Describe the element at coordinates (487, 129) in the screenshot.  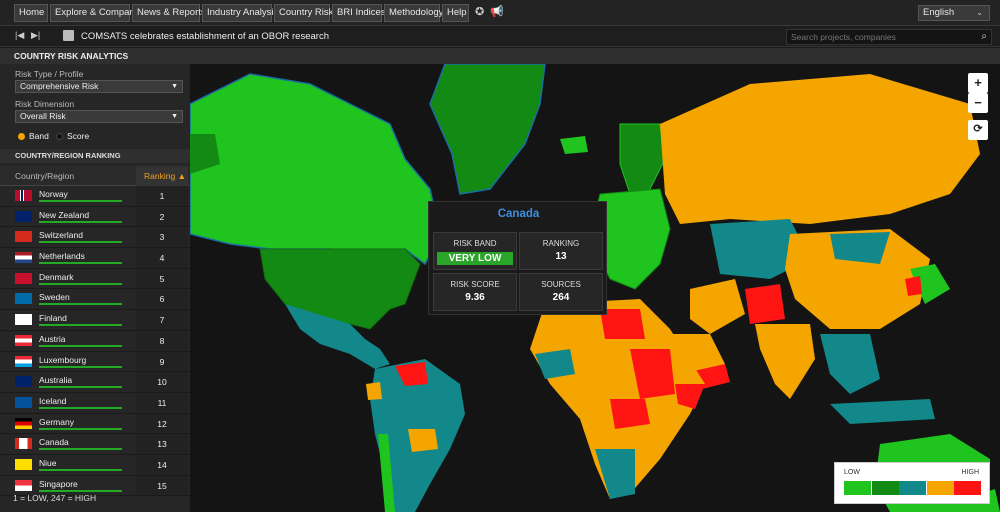
I see `region-greenland` at that location.